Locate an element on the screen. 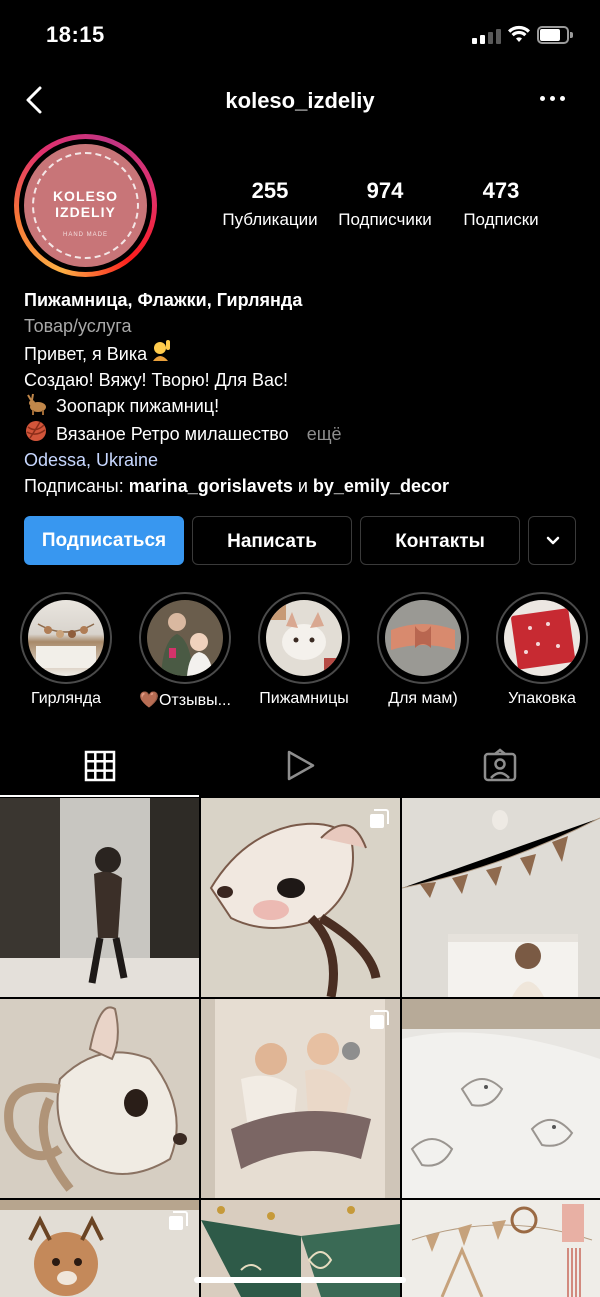 The image size is (600, 1297). stat-posts: 255 Публикации is located at coordinates (270, 204).